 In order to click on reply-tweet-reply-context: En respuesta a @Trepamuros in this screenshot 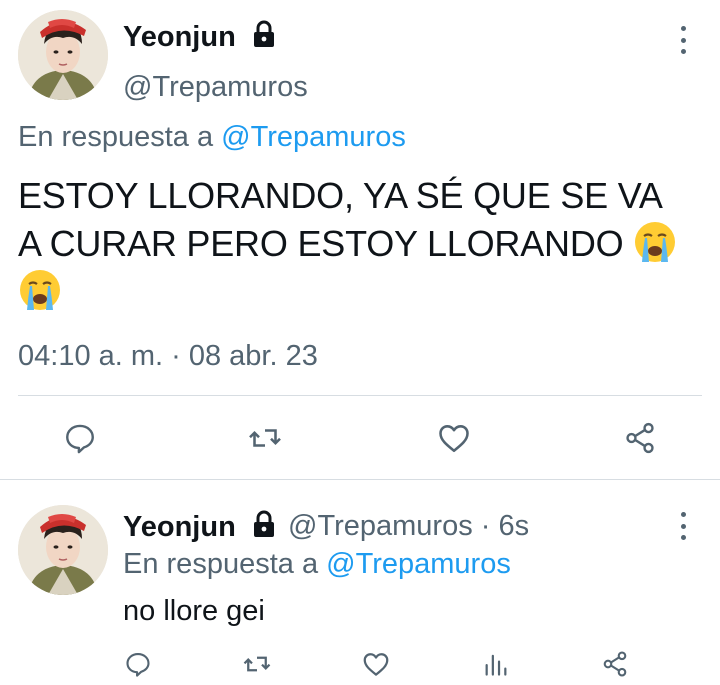, I will do `click(317, 564)`.